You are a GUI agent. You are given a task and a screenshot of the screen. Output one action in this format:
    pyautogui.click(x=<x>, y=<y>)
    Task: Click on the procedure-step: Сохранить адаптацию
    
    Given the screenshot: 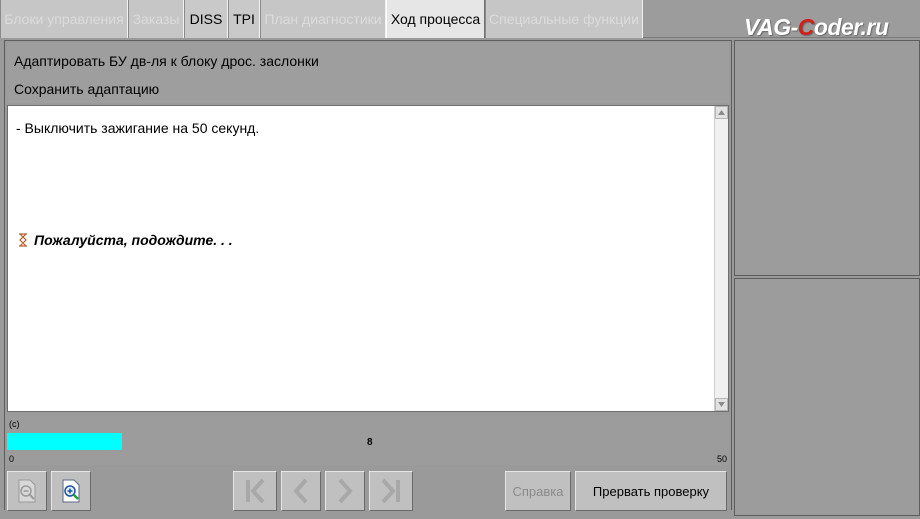 What is the action you would take?
    pyautogui.click(x=87, y=89)
    